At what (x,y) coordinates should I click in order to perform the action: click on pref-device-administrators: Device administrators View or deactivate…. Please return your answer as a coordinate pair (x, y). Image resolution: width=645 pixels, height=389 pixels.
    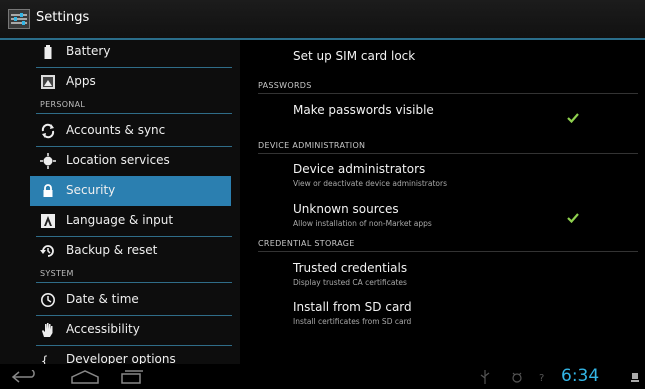
    Looking at the image, I should click on (453, 175).